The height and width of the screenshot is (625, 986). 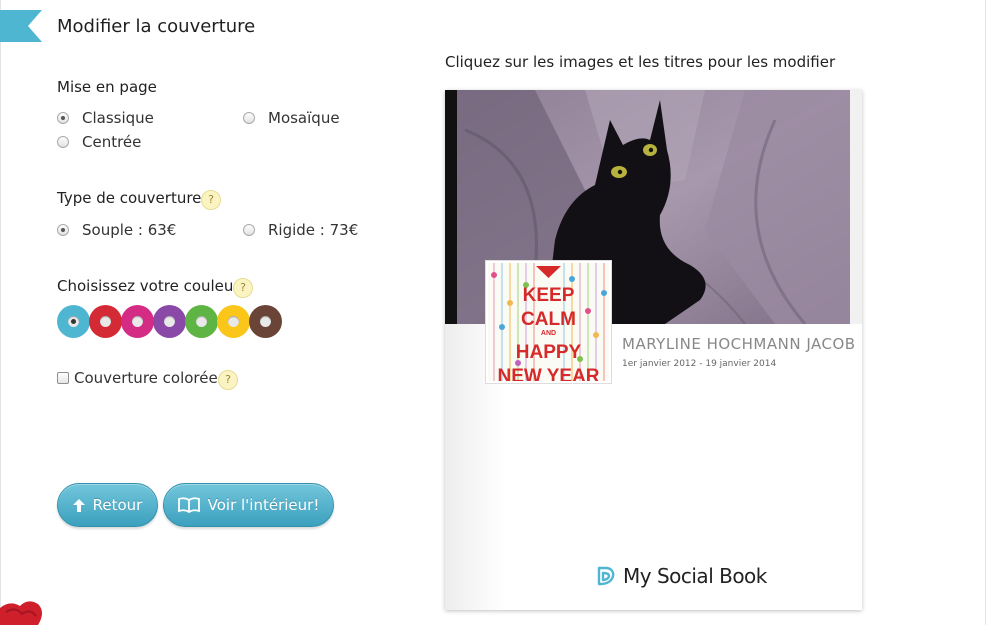 What do you see at coordinates (549, 295) in the screenshot?
I see `thumb-line-1: KEEP` at bounding box center [549, 295].